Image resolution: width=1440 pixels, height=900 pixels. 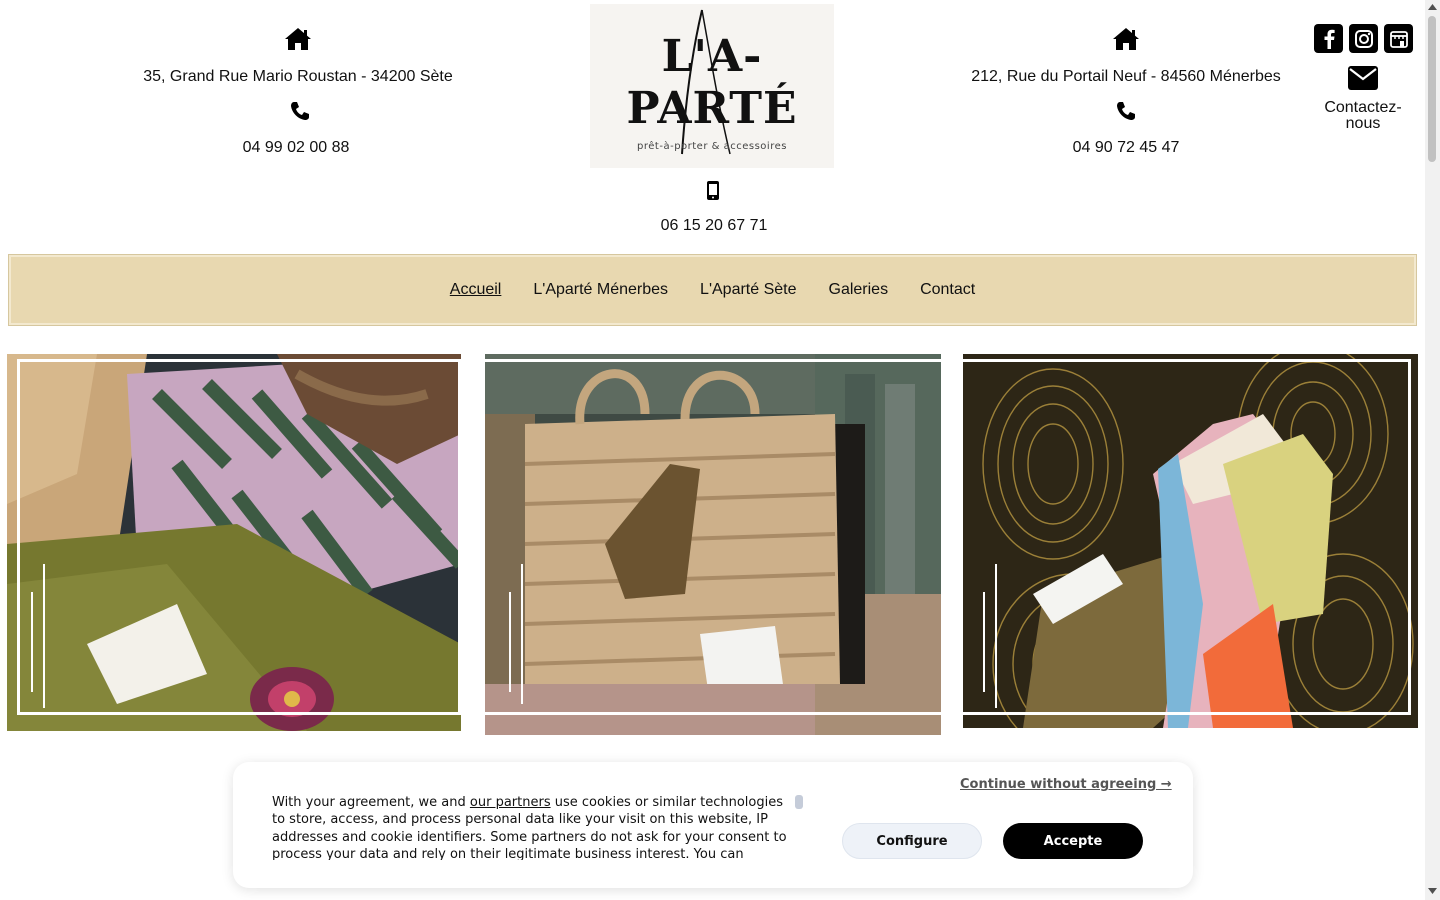 What do you see at coordinates (600, 290) in the screenshot?
I see `nav-item-menerbes: L'Aparté Ménerbes` at bounding box center [600, 290].